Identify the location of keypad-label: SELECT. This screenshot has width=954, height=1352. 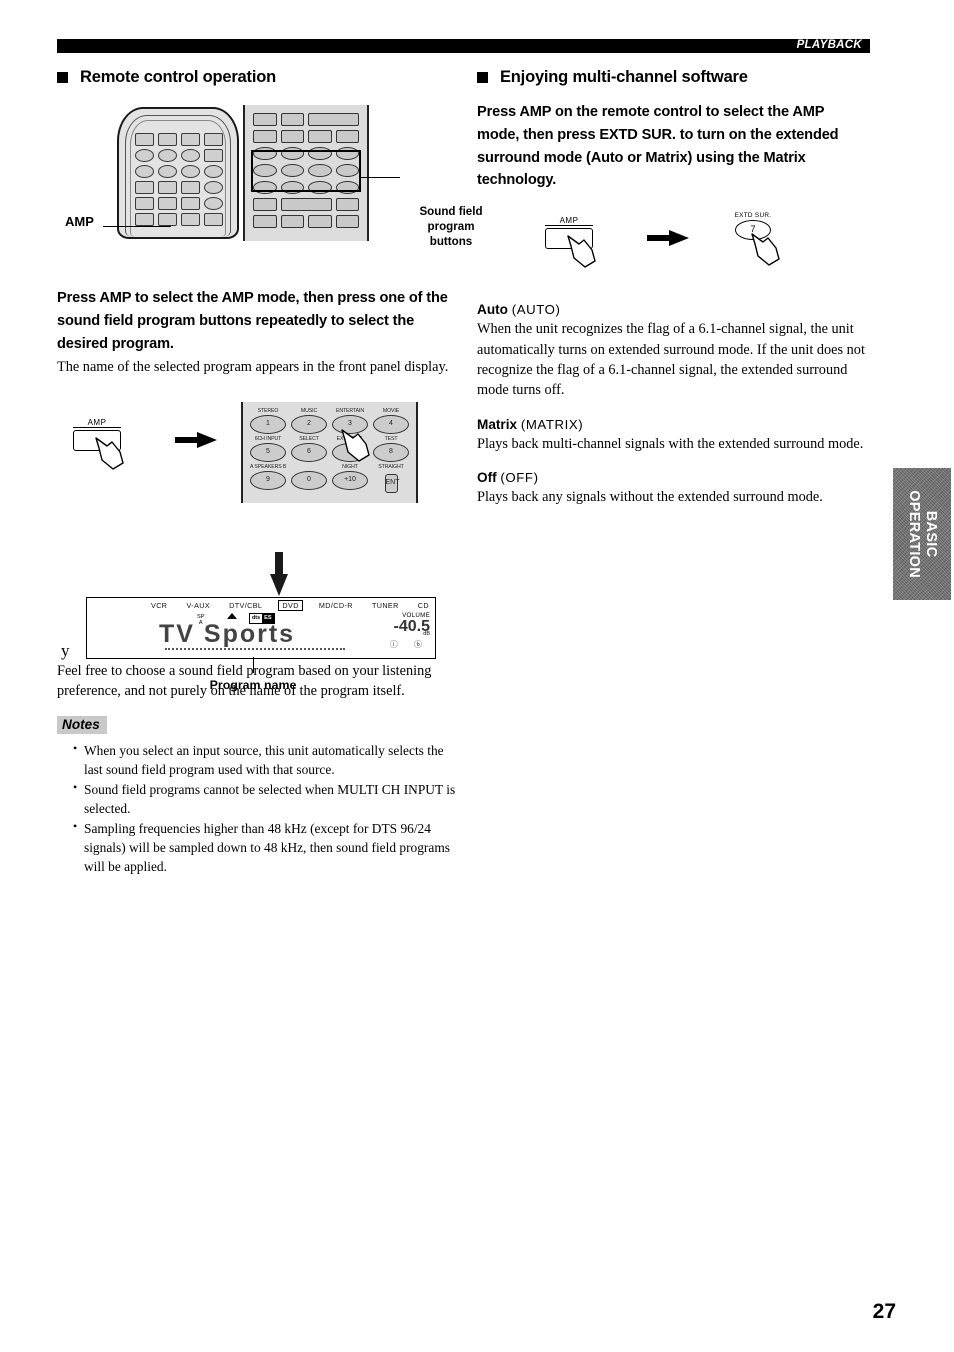
(309, 438).